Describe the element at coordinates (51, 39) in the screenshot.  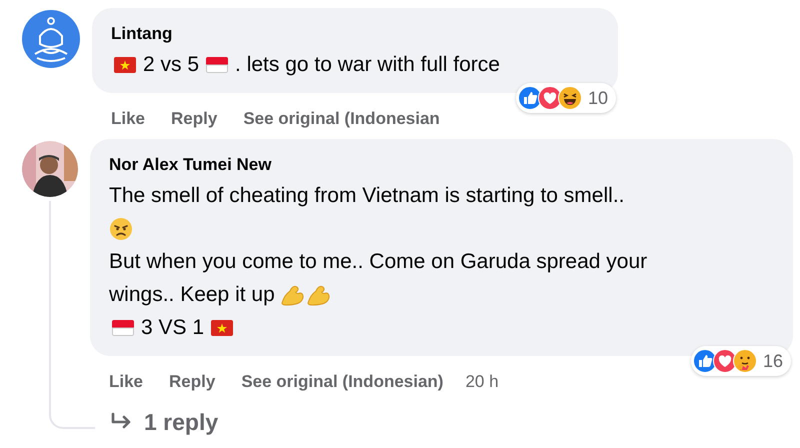
I see `avatar` at that location.